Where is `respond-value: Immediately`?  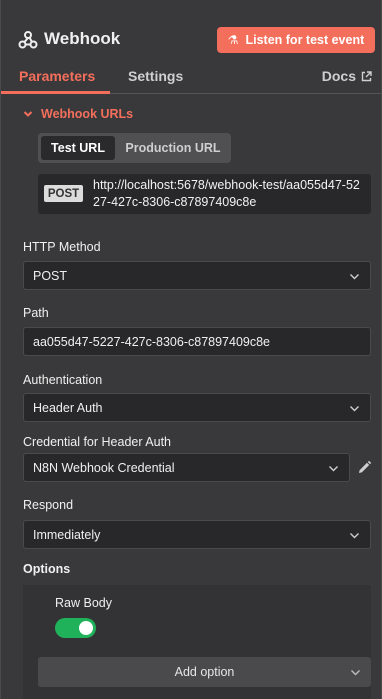 respond-value: Immediately is located at coordinates (67, 534).